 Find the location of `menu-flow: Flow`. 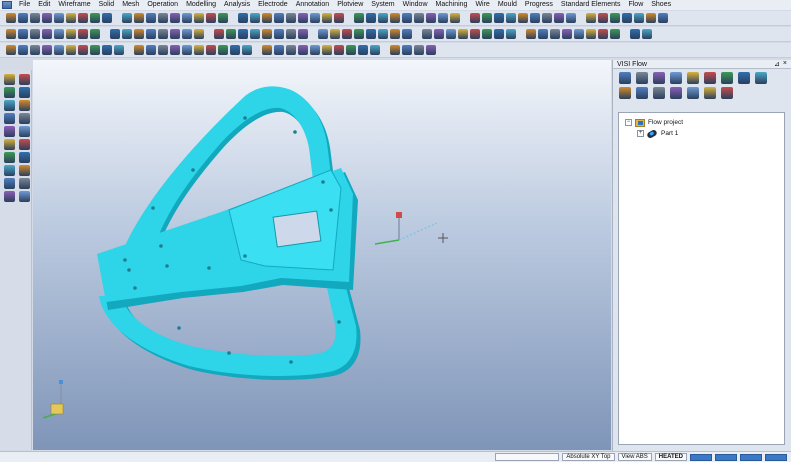

menu-flow: Flow is located at coordinates (635, 5).